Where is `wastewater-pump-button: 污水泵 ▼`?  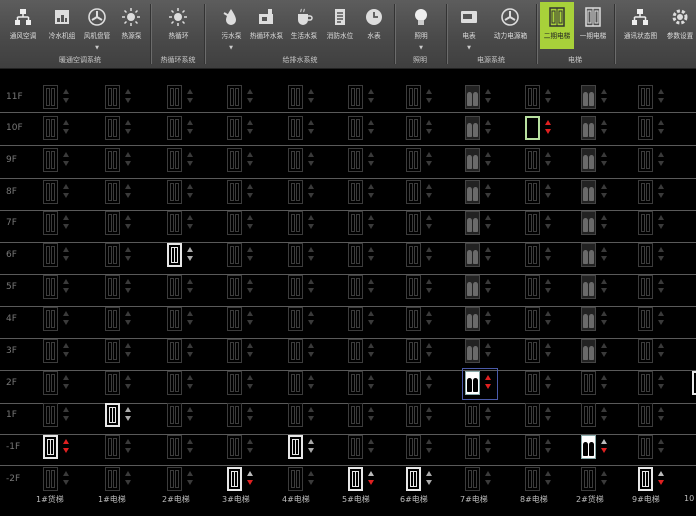 wastewater-pump-button: 污水泵 ▼ is located at coordinates (231, 26).